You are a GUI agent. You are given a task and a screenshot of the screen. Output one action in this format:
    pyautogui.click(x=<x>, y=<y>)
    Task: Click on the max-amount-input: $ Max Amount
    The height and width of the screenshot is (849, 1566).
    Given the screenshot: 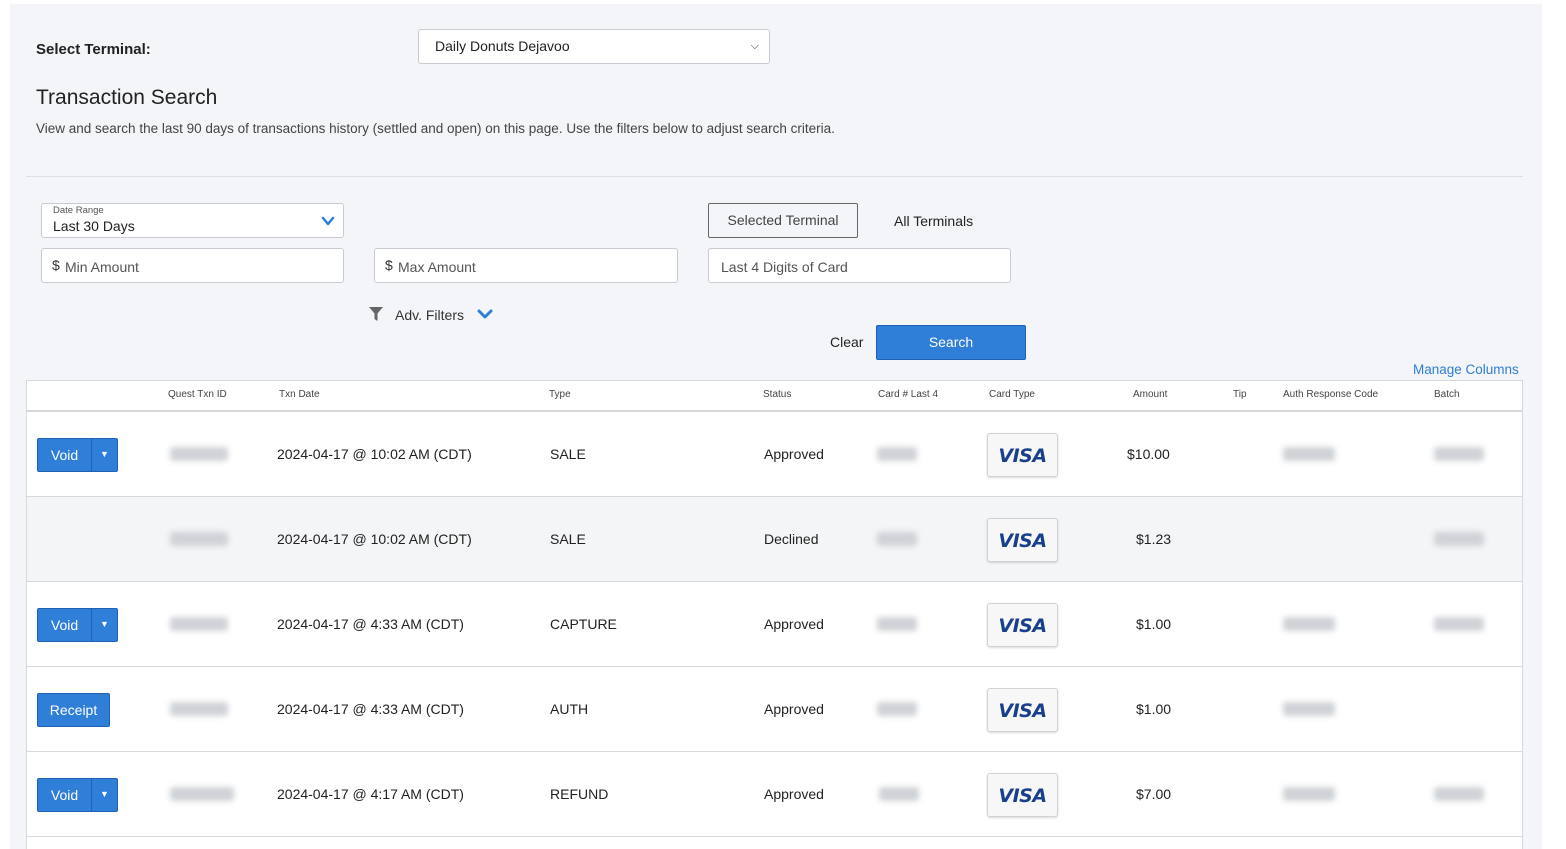 What is the action you would take?
    pyautogui.click(x=526, y=265)
    